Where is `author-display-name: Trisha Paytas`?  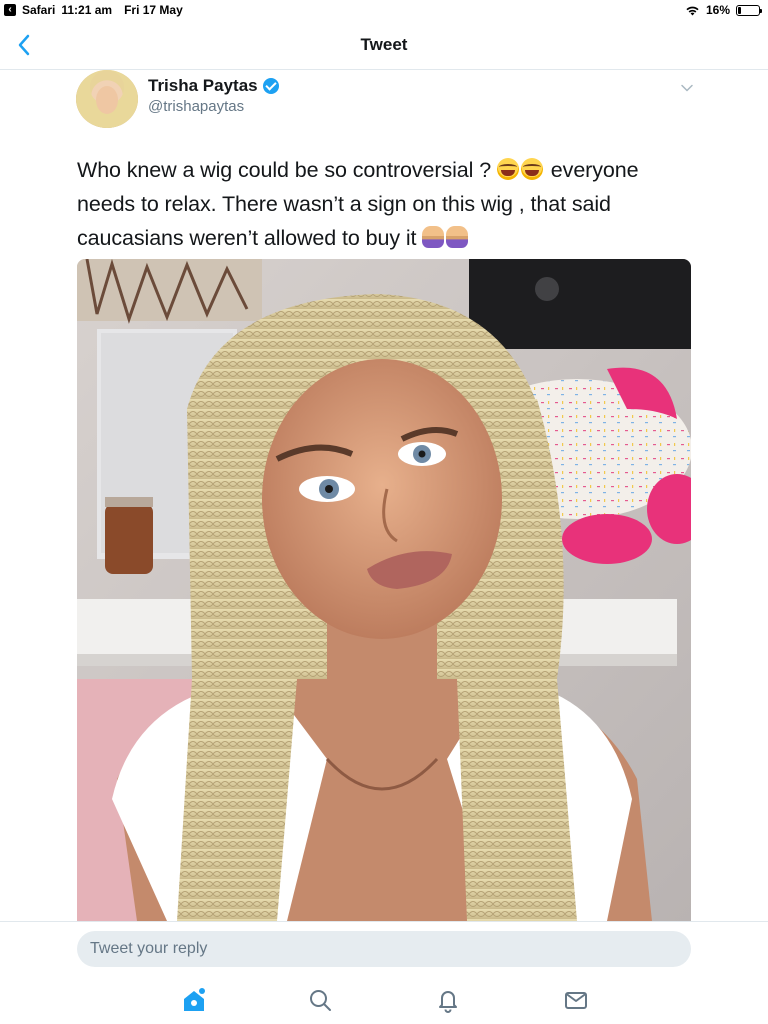 author-display-name: Trisha Paytas is located at coordinates (213, 86).